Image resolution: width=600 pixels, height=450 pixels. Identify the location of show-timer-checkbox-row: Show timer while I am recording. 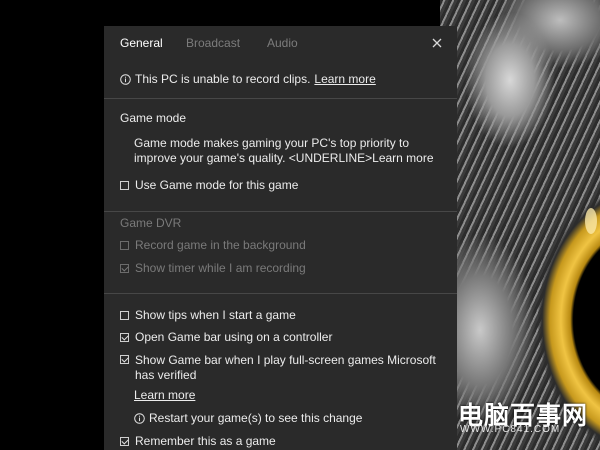
(213, 268).